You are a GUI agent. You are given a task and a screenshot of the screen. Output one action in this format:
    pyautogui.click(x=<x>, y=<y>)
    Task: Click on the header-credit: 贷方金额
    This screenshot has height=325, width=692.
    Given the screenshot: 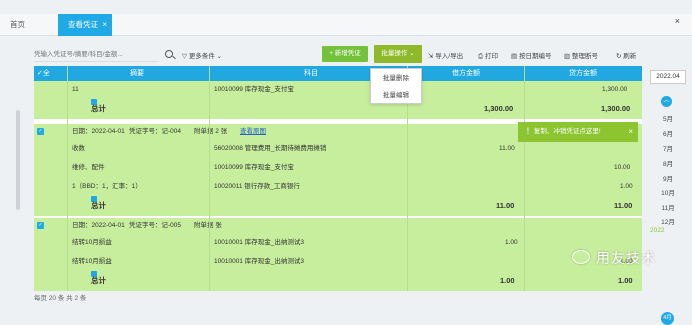 What is the action you would take?
    pyautogui.click(x=583, y=73)
    